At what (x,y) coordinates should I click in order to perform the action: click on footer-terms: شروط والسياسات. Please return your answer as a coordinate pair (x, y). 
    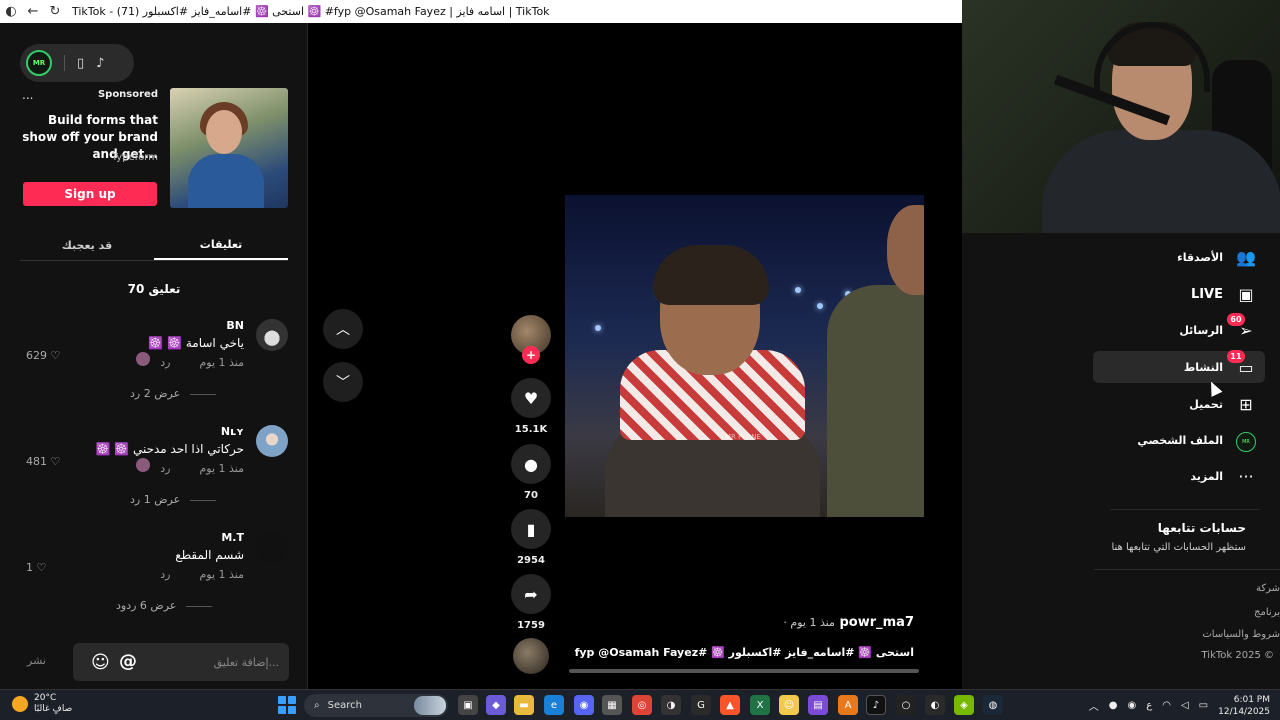
    Looking at the image, I should click on (1241, 634).